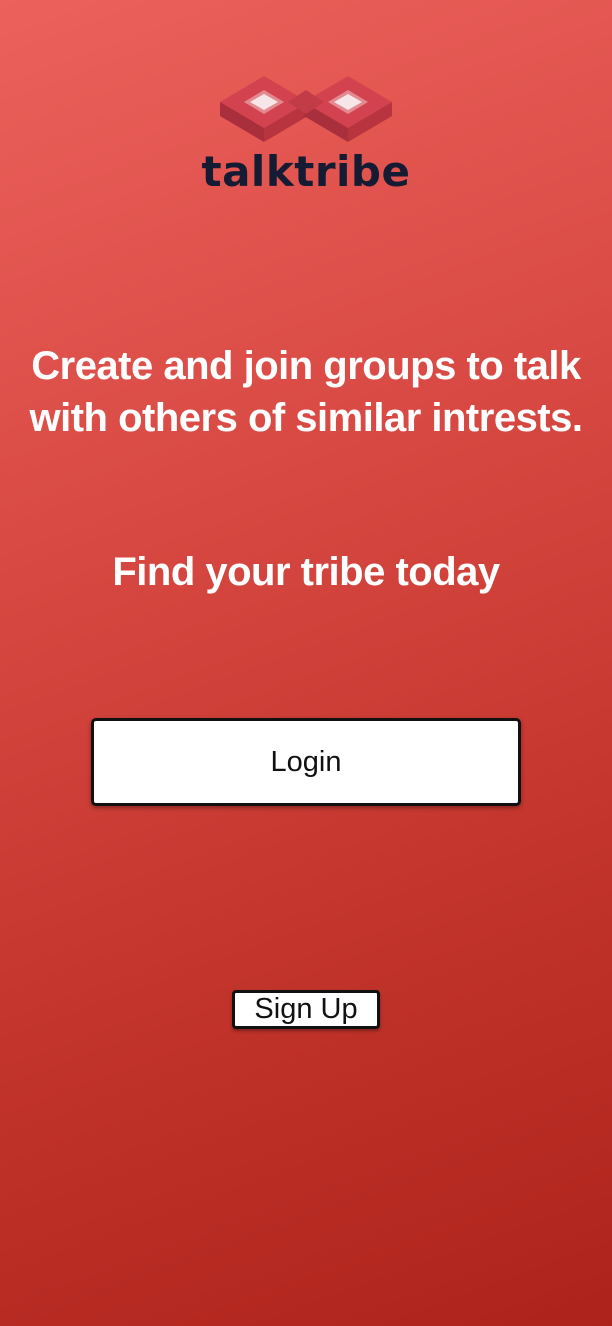  What do you see at coordinates (306, 1009) in the screenshot?
I see `sign-up-button: Sign Up` at bounding box center [306, 1009].